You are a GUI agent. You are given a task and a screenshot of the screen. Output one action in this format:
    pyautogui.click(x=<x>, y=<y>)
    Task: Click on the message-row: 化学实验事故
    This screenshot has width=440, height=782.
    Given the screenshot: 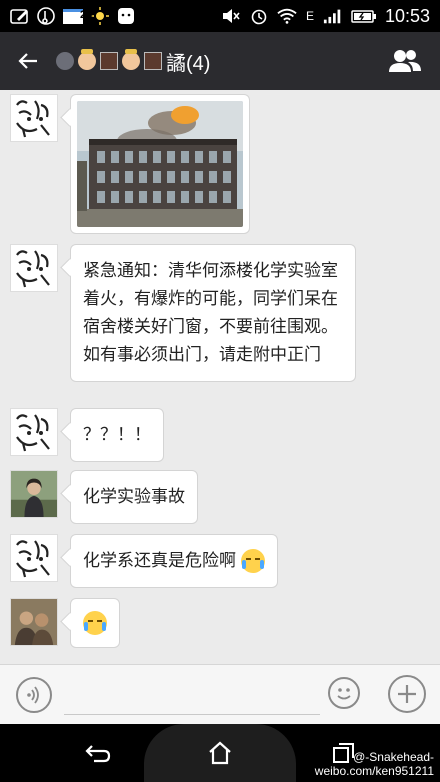 What is the action you would take?
    pyautogui.click(x=104, y=497)
    